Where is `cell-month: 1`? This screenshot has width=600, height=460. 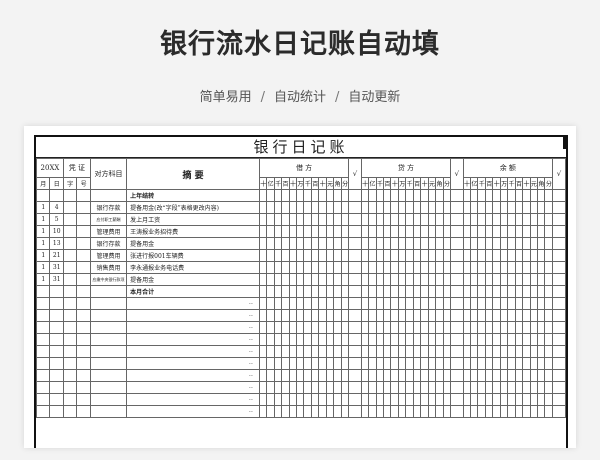
cell-month: 1 is located at coordinates (43, 219).